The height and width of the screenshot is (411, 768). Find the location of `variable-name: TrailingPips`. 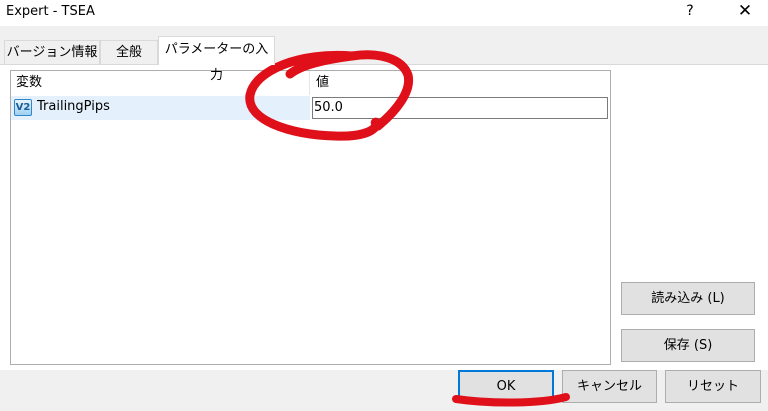

variable-name: TrailingPips is located at coordinates (73, 106).